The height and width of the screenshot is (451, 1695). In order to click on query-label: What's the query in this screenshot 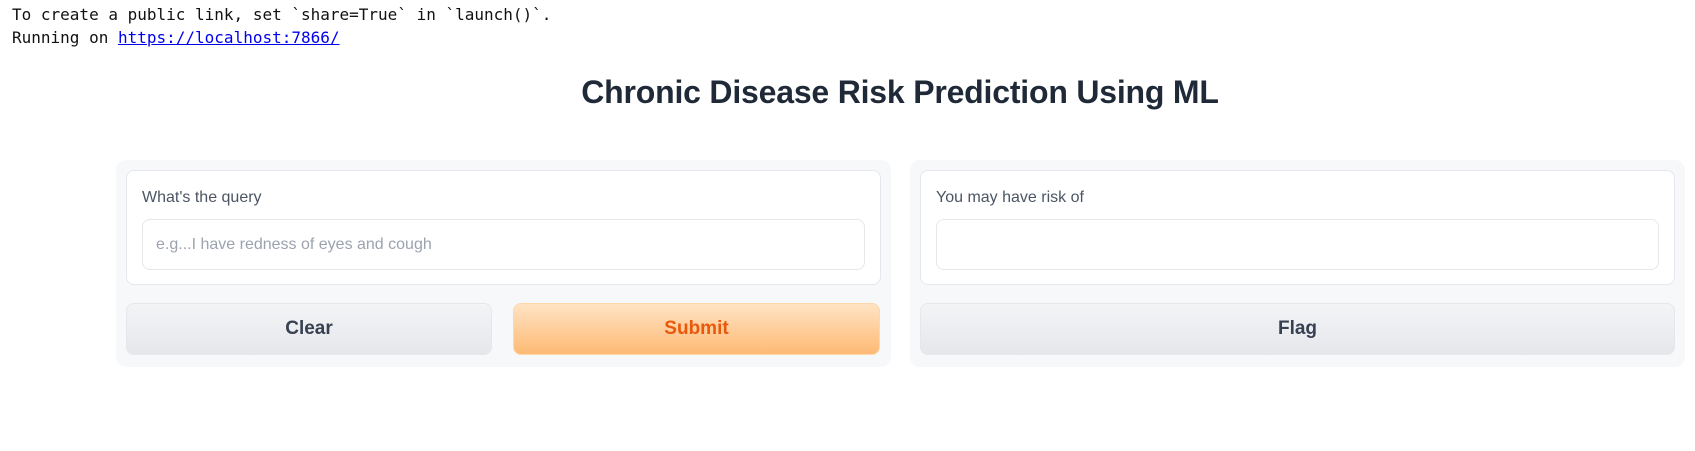, I will do `click(202, 197)`.